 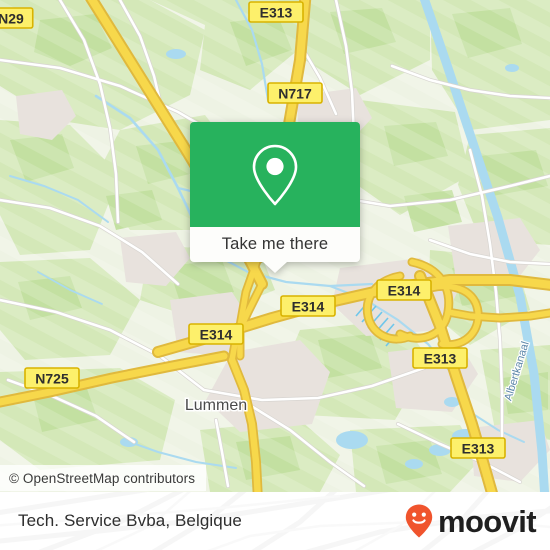 I want to click on moovit-smiley-pin-icon, so click(x=419, y=521).